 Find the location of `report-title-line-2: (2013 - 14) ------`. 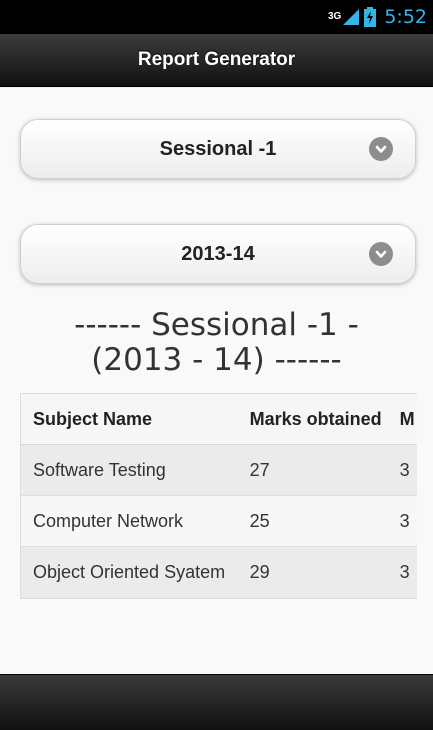

report-title-line-2: (2013 - 14) ------ is located at coordinates (216, 360).